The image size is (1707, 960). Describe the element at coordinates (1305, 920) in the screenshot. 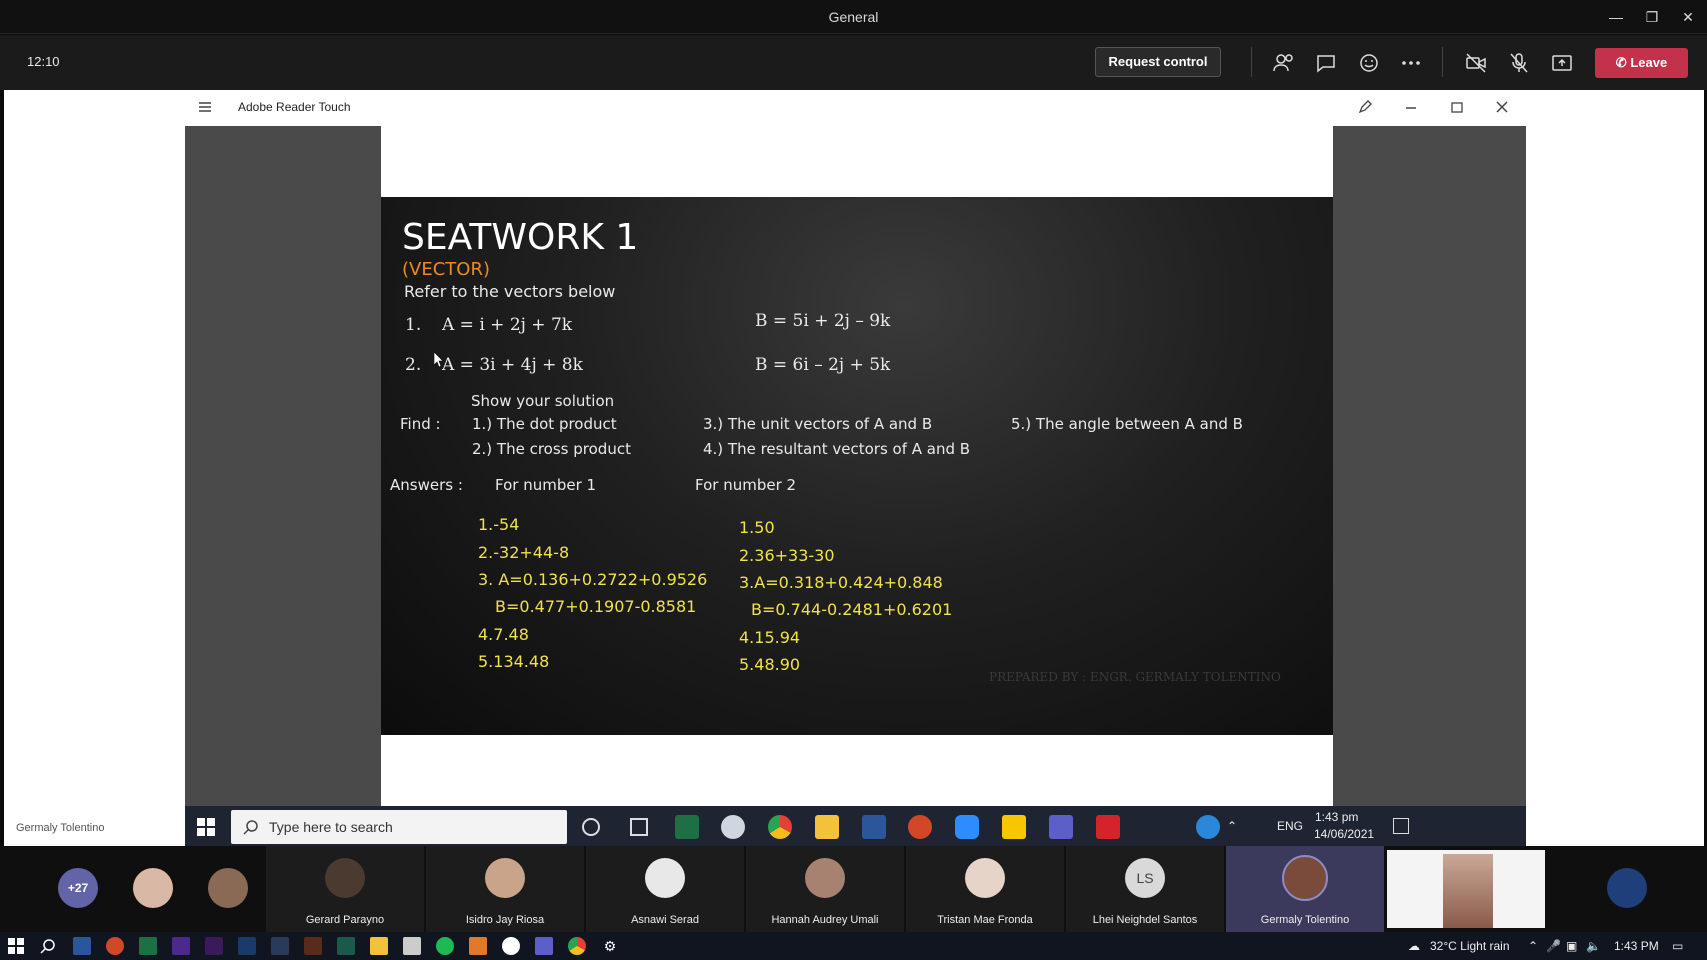

I see `participant-name: Germaly Tolentino` at that location.